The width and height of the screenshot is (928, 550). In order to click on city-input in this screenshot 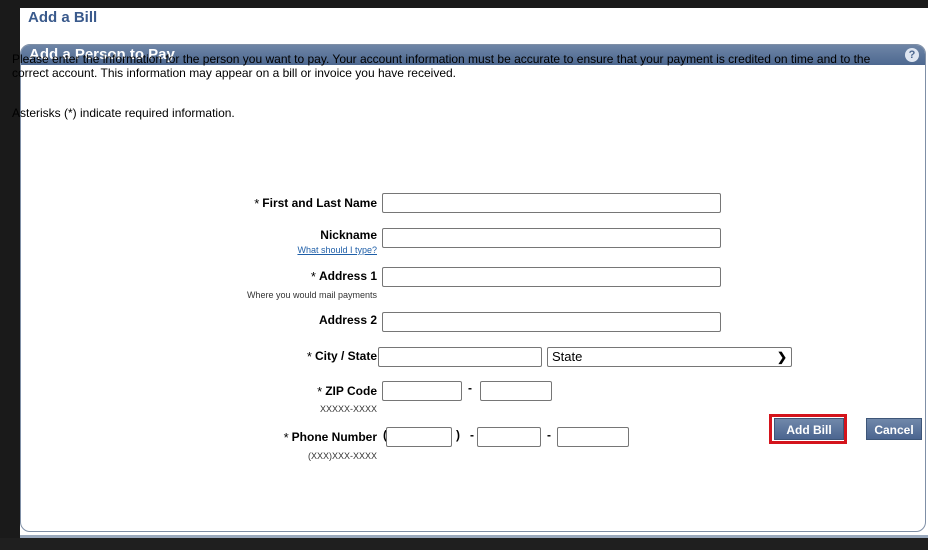, I will do `click(460, 357)`.